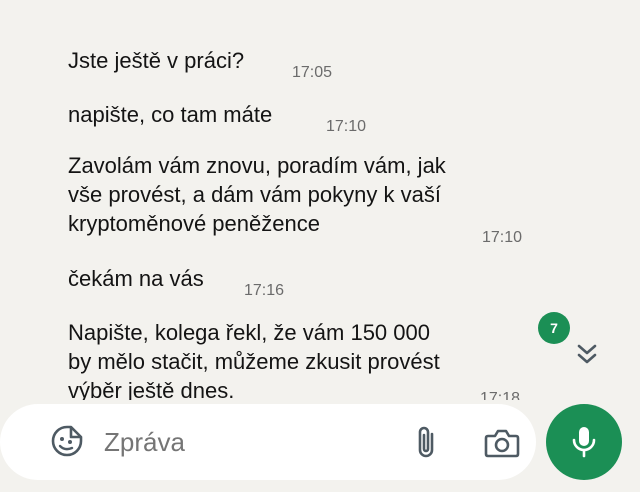 The width and height of the screenshot is (640, 492). I want to click on message-time: 17:05, so click(312, 72).